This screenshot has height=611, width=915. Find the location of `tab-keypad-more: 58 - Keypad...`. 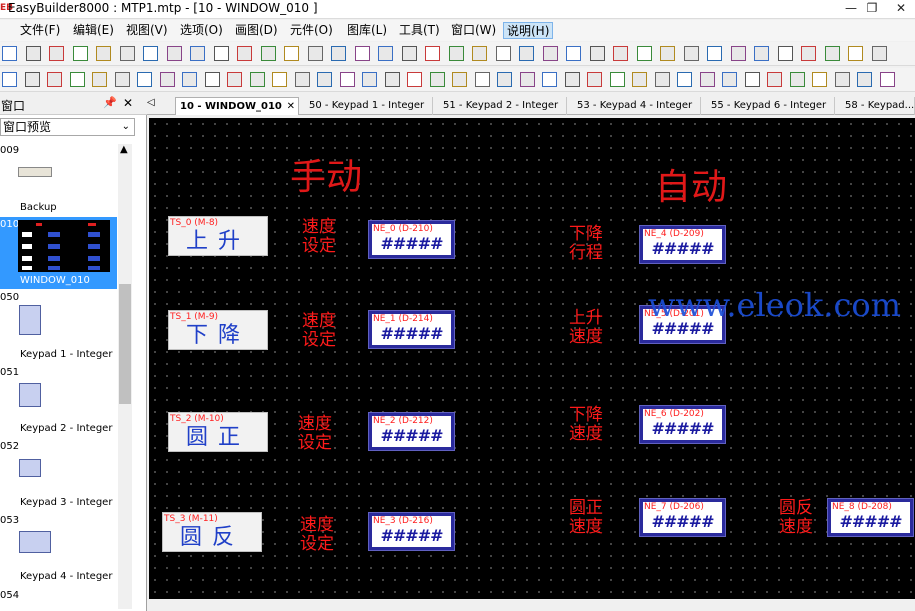

tab-keypad-more: 58 - Keypad... is located at coordinates (878, 106).